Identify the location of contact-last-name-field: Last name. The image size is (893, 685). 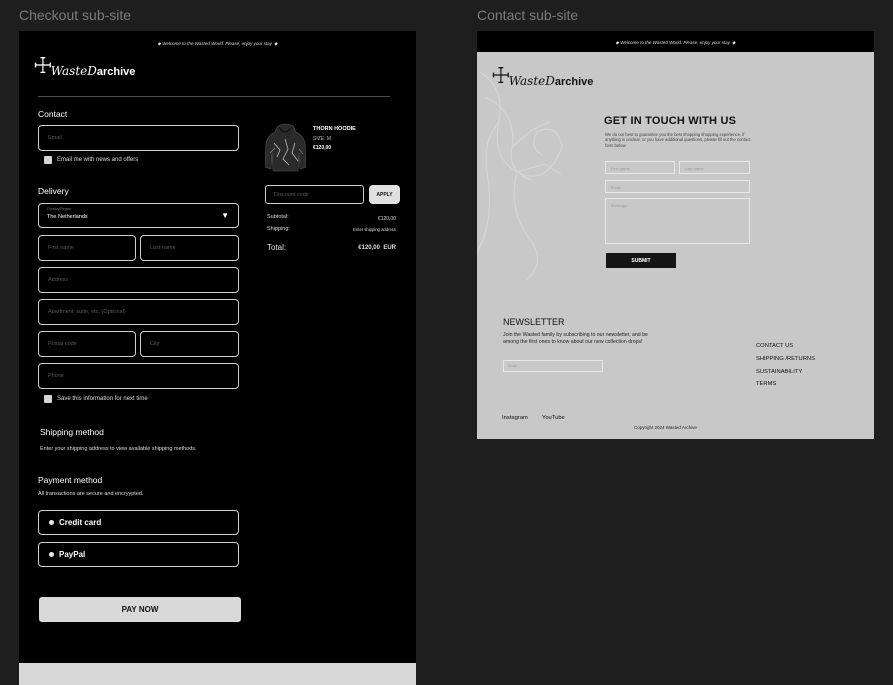
(714, 167).